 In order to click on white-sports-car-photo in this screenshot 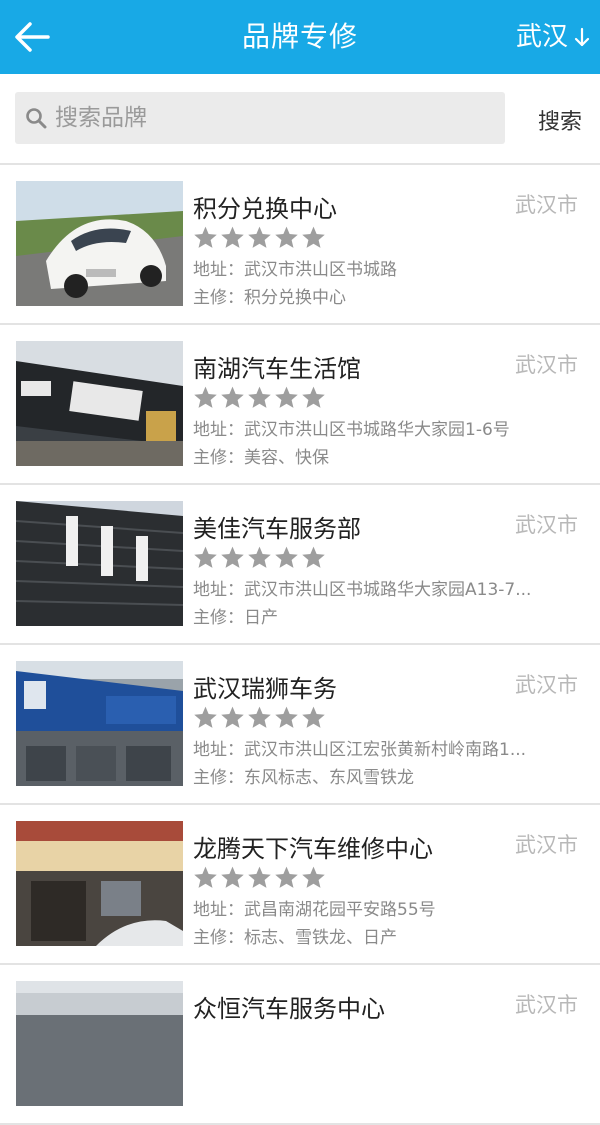, I will do `click(99, 243)`.